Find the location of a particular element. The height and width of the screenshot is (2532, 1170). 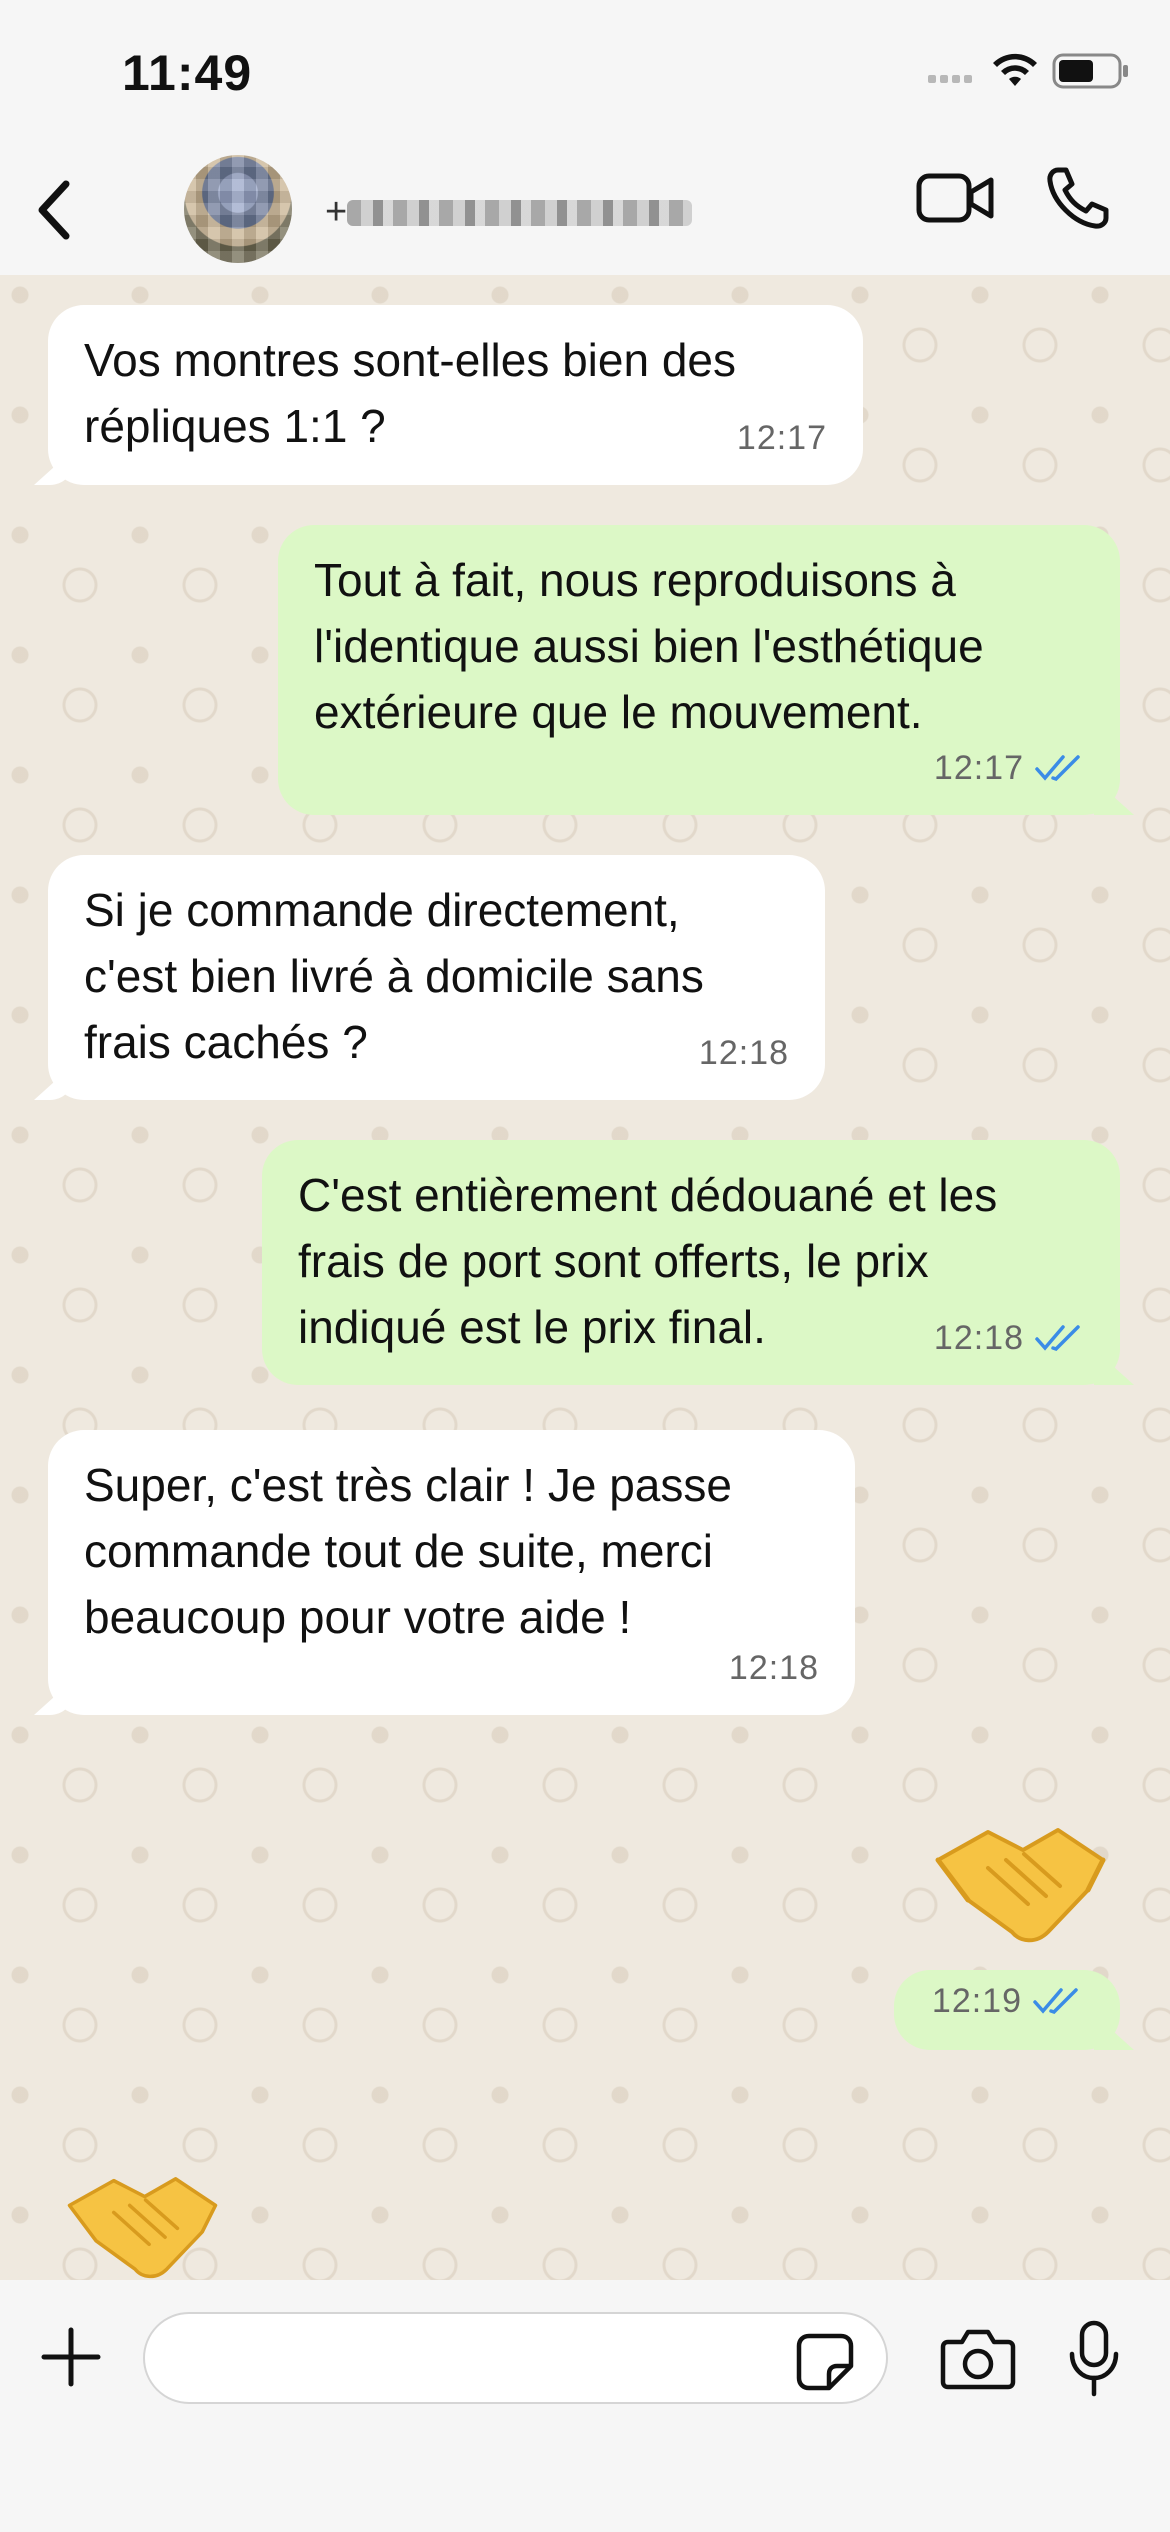

plus-icon is located at coordinates (71, 2357).